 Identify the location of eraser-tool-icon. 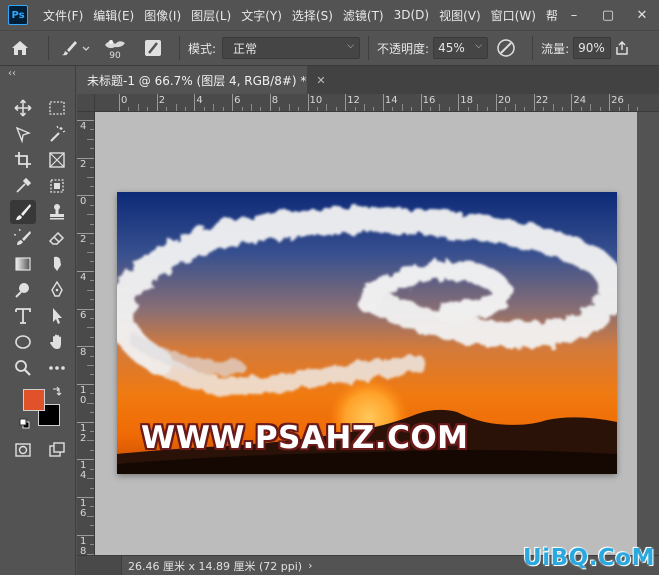
(57, 238).